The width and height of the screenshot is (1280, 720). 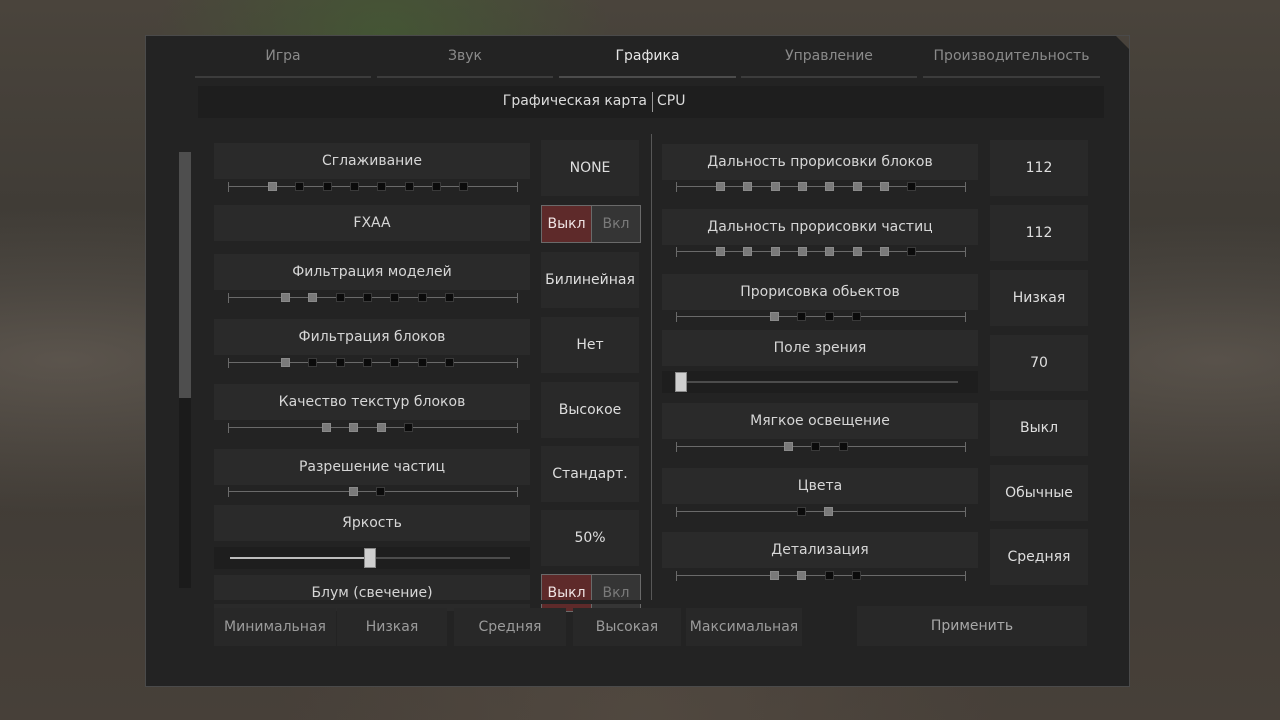 What do you see at coordinates (821, 512) in the screenshot?
I see `colors-slider` at bounding box center [821, 512].